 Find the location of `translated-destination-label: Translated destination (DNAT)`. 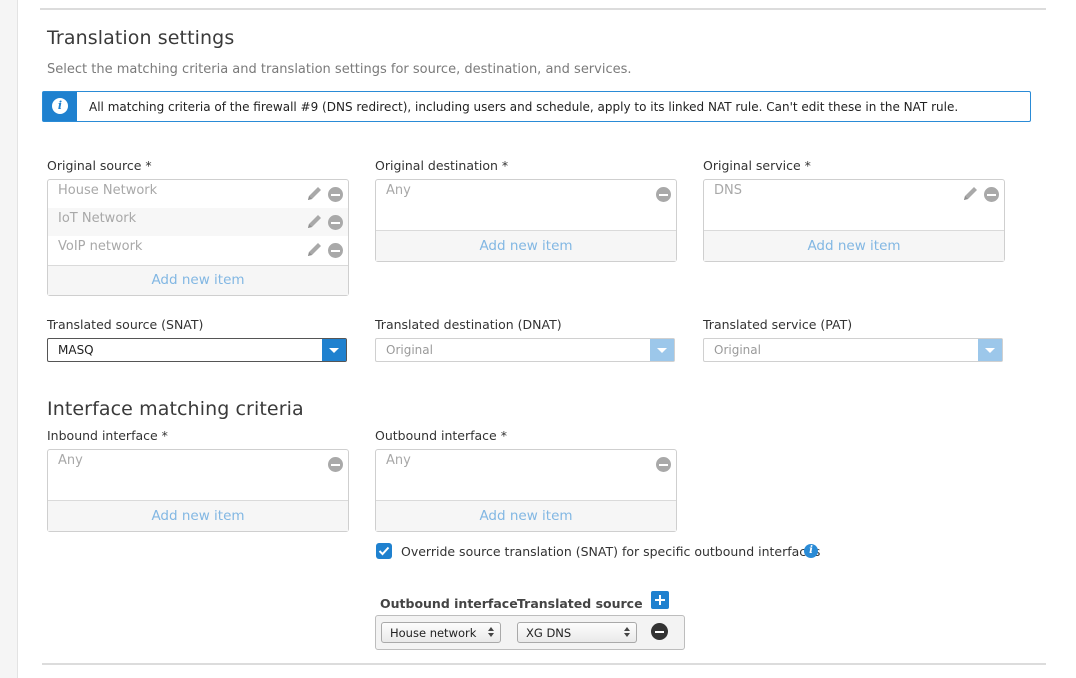

translated-destination-label: Translated destination (DNAT) is located at coordinates (468, 324).